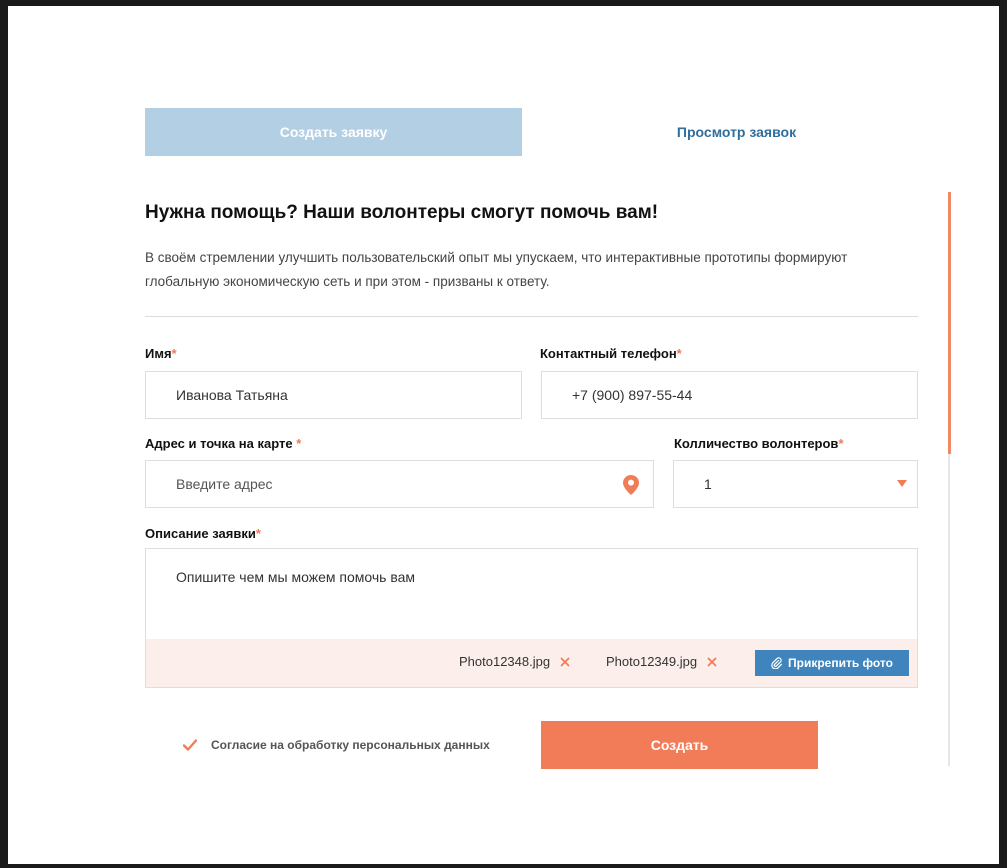 The height and width of the screenshot is (868, 1007). I want to click on name-input: Иванова Татьяна, so click(333, 395).